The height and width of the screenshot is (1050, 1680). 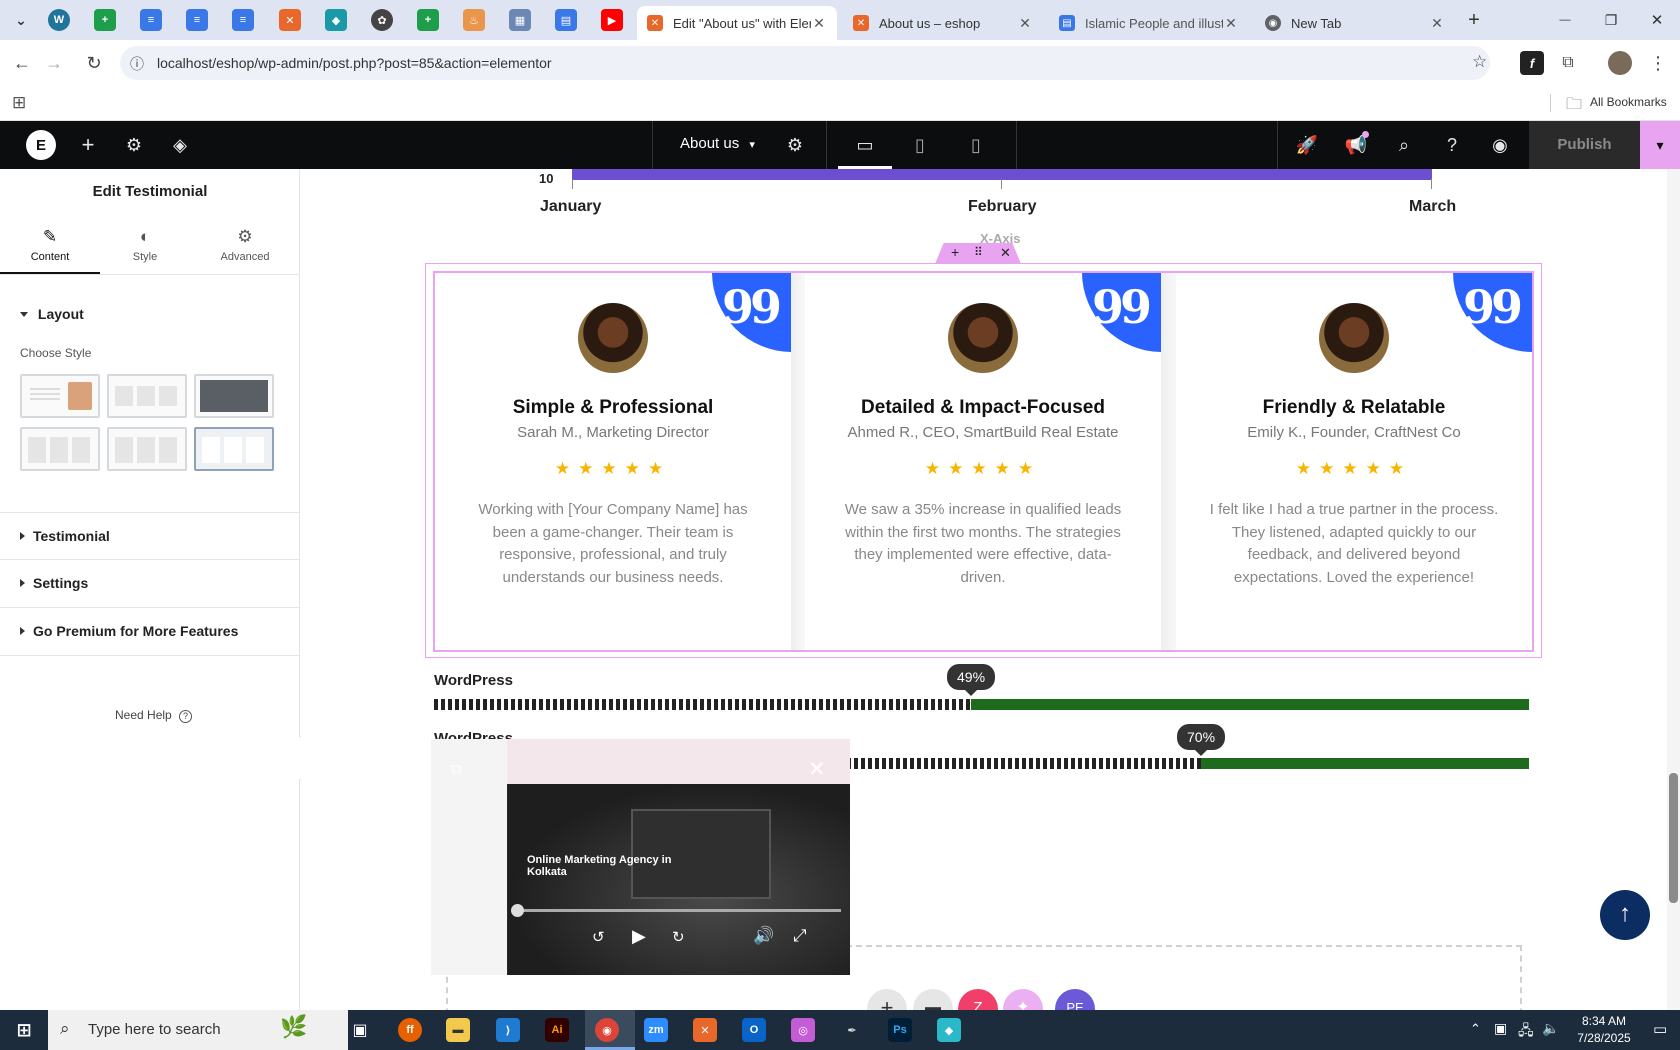 What do you see at coordinates (50, 257) in the screenshot?
I see `tab-content: ✎ Content` at bounding box center [50, 257].